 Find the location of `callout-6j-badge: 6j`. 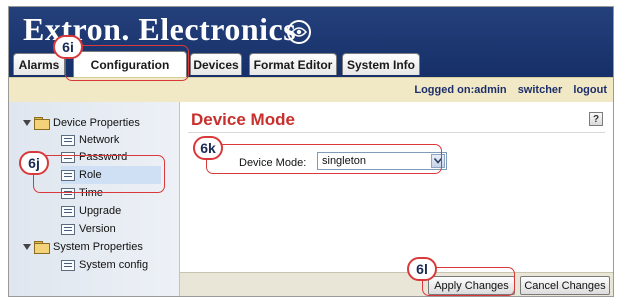

callout-6j-badge: 6j is located at coordinates (34, 163).